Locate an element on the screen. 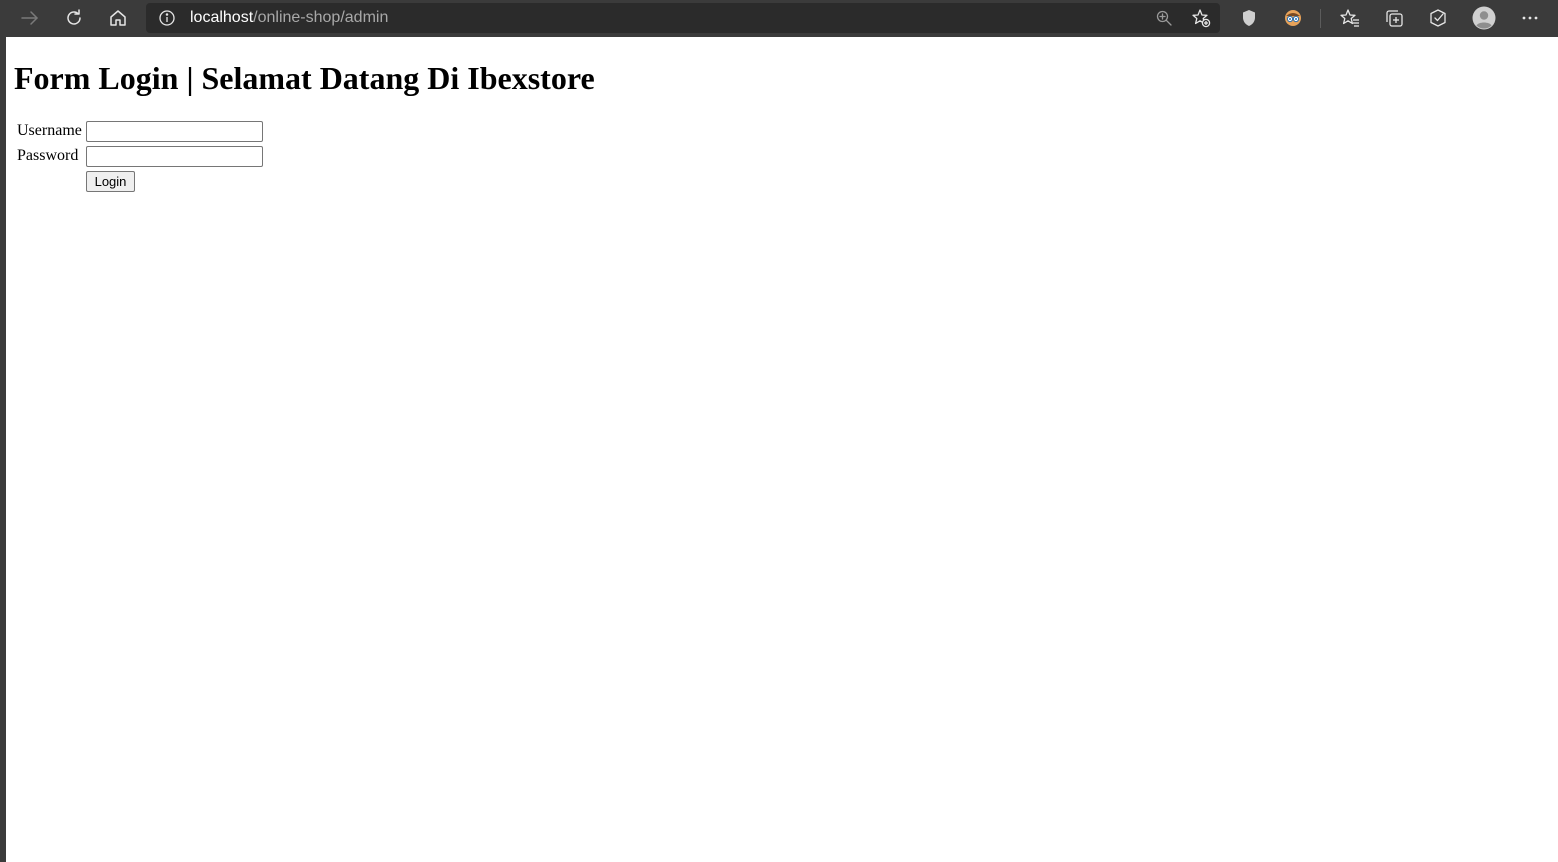 The image size is (1558, 862). arrow-right-icon is located at coordinates (30, 18).